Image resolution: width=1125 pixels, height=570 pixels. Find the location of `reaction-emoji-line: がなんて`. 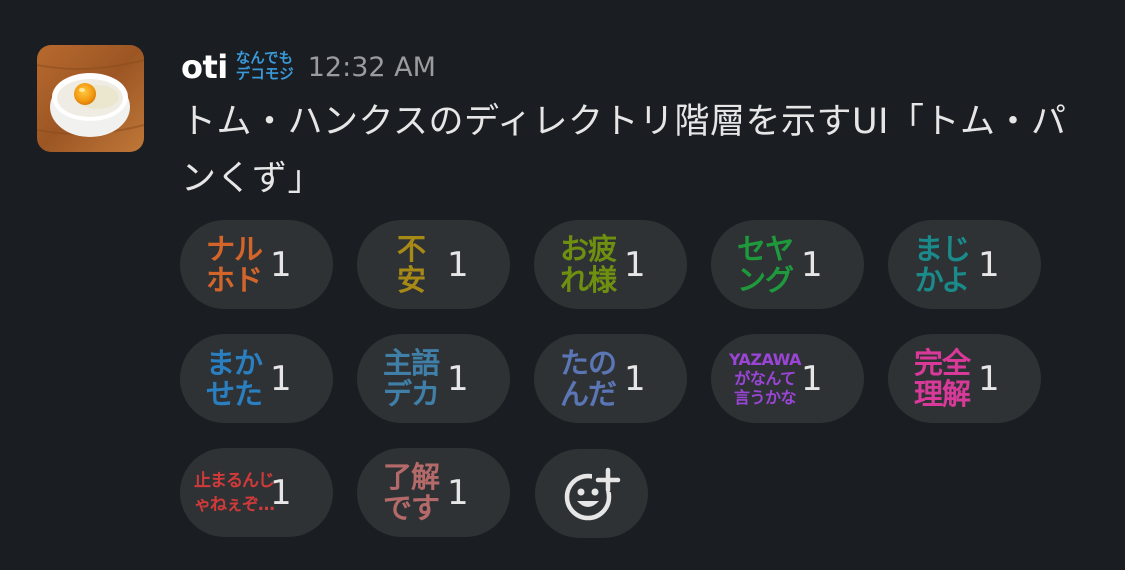

reaction-emoji-line: がなんて is located at coordinates (765, 378).